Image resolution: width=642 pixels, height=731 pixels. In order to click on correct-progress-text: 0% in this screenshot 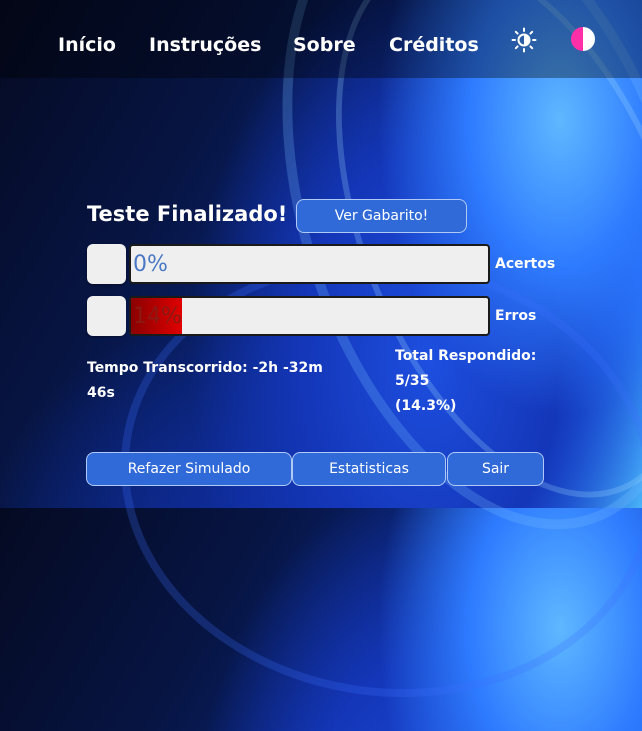, I will do `click(150, 264)`.